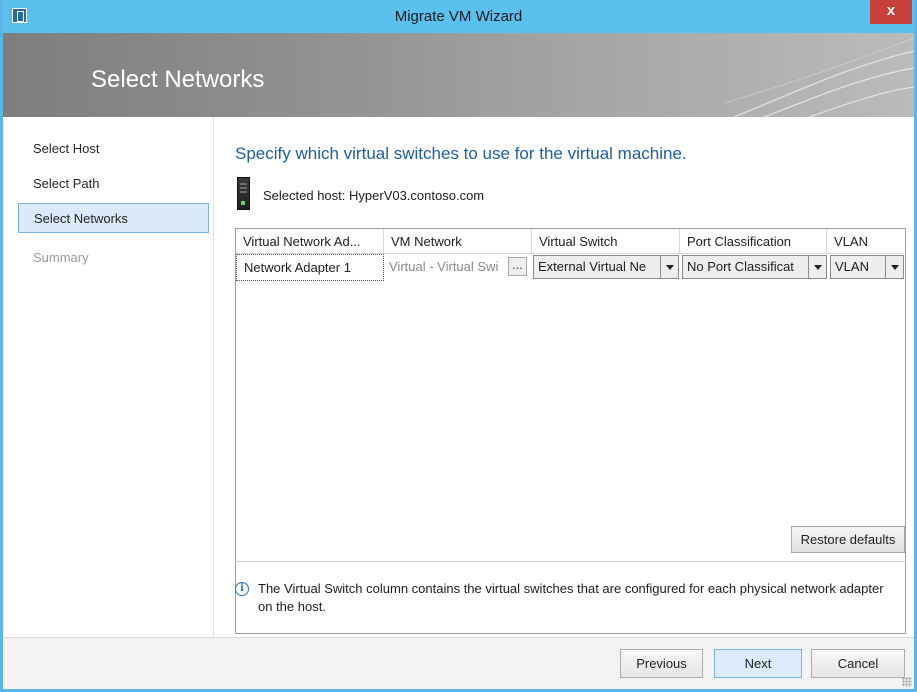 The width and height of the screenshot is (917, 692). I want to click on previous-button: Previous, so click(661, 663).